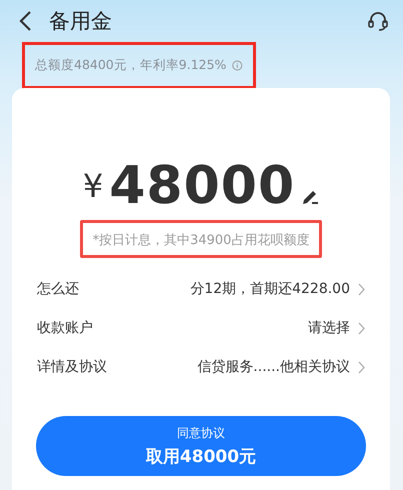  Describe the element at coordinates (329, 328) in the screenshot. I see `row-value: 请选择` at that location.